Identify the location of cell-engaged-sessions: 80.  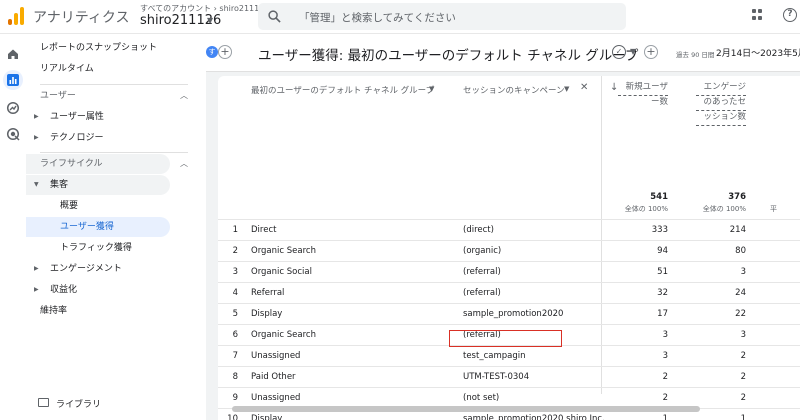
(740, 251).